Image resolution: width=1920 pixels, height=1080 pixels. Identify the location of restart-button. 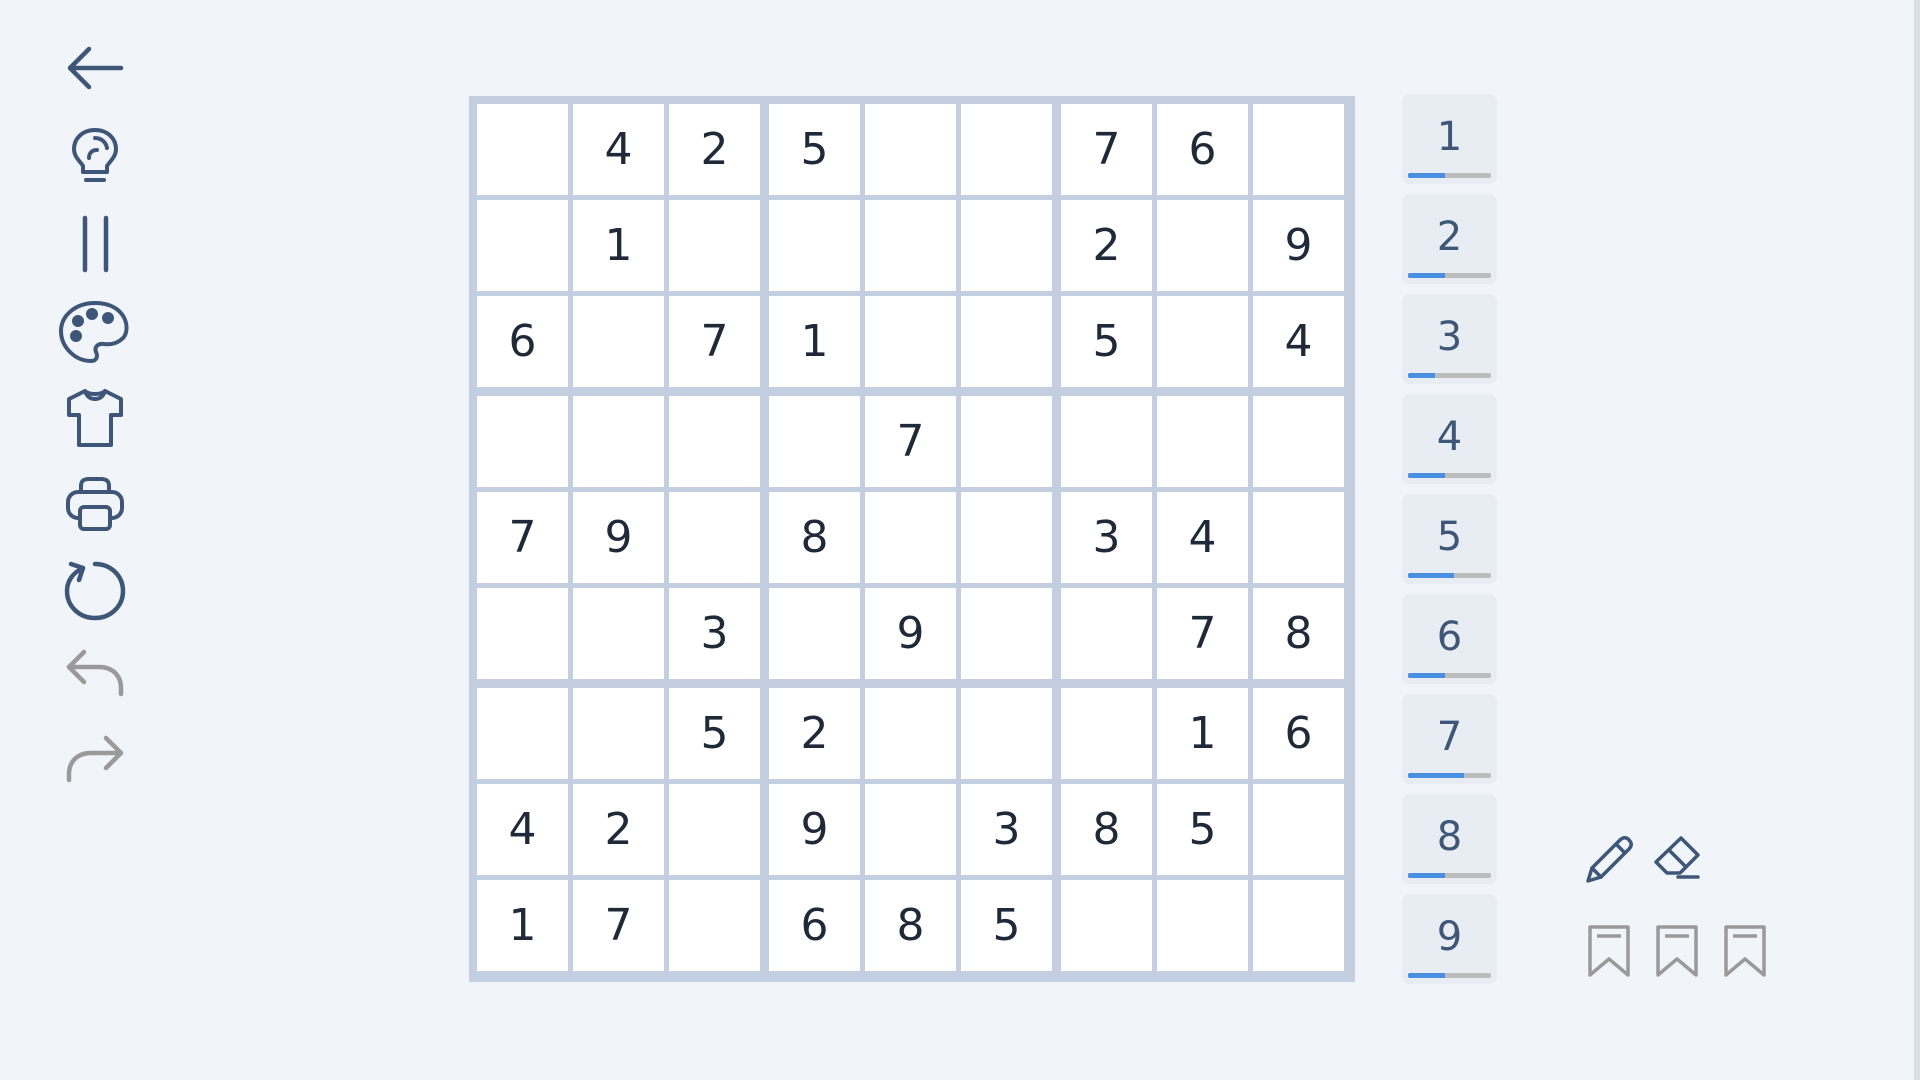
(95, 590).